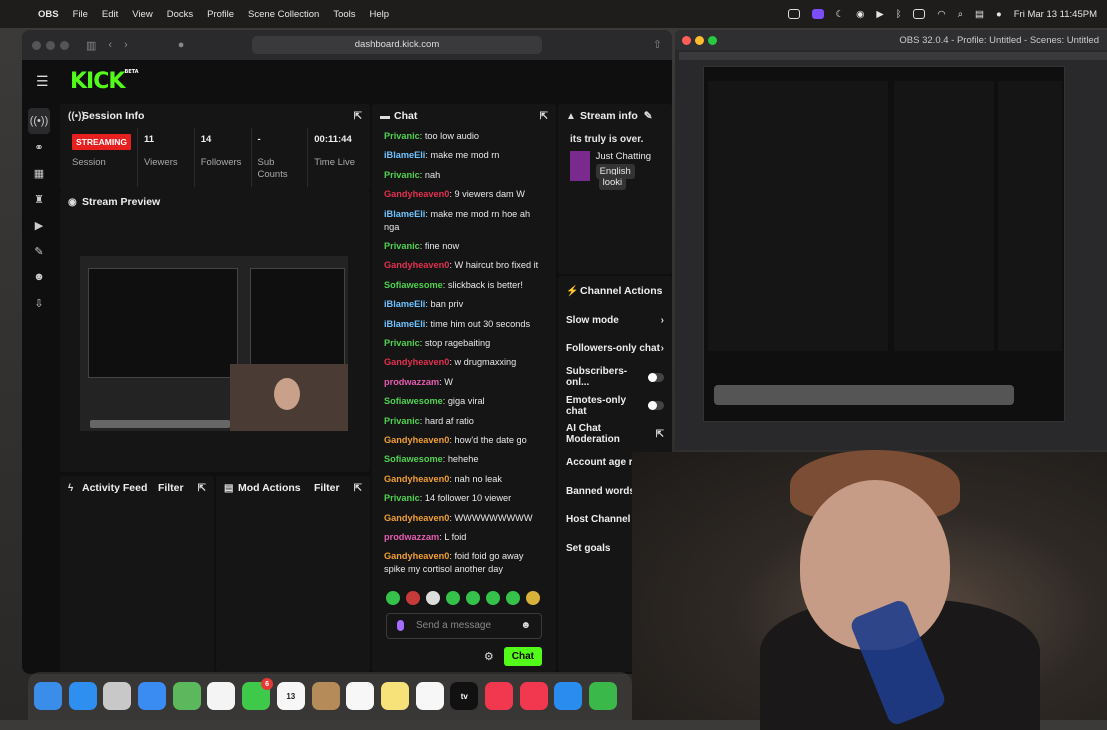 The width and height of the screenshot is (1107, 730). I want to click on siri-icon: ●, so click(999, 14).